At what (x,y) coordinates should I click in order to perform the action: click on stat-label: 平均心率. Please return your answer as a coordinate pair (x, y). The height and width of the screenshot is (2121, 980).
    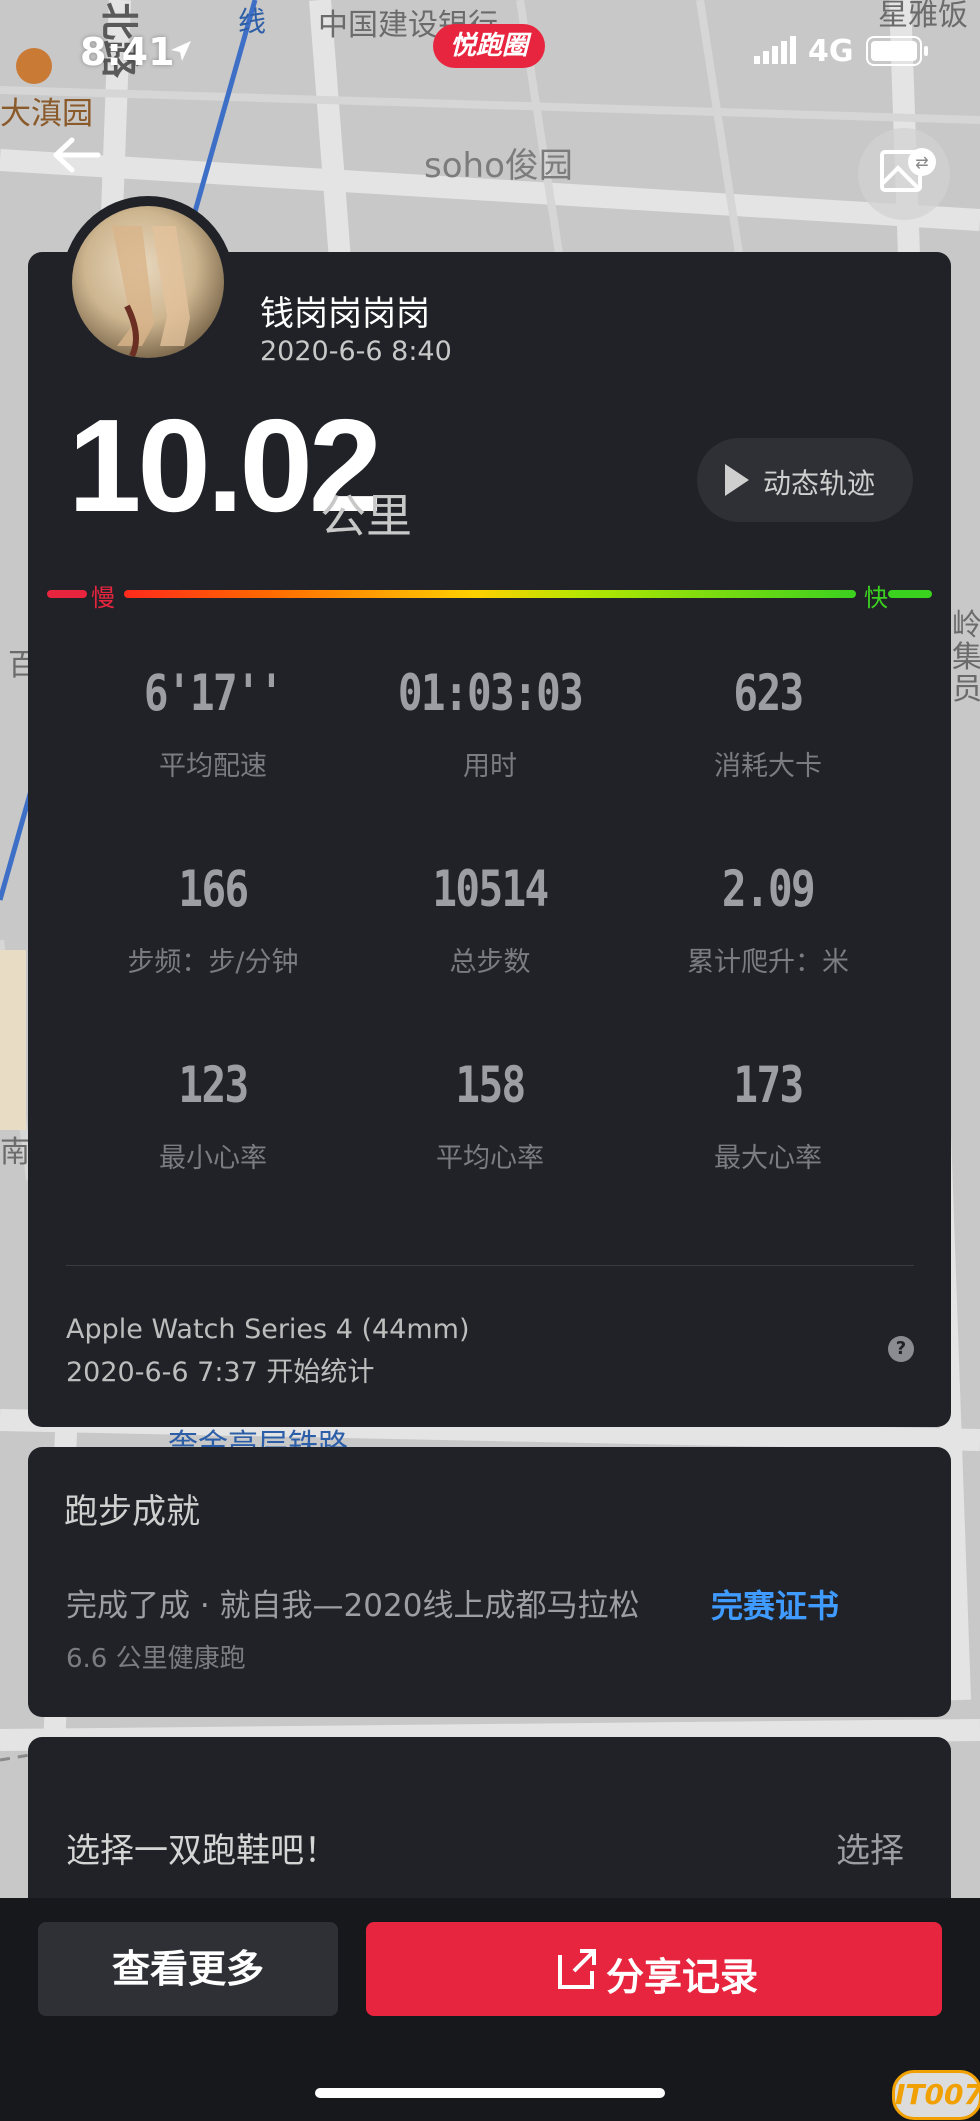
    Looking at the image, I should click on (490, 1158).